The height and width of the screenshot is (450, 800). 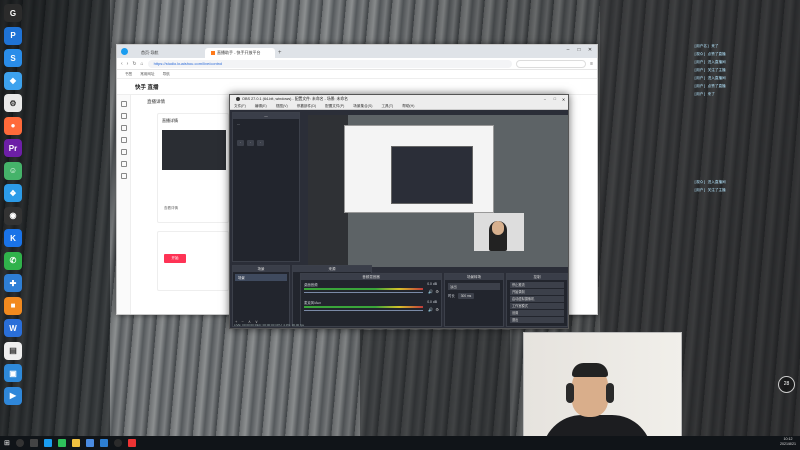 I want to click on new-tab-button: +, so click(x=280, y=53).